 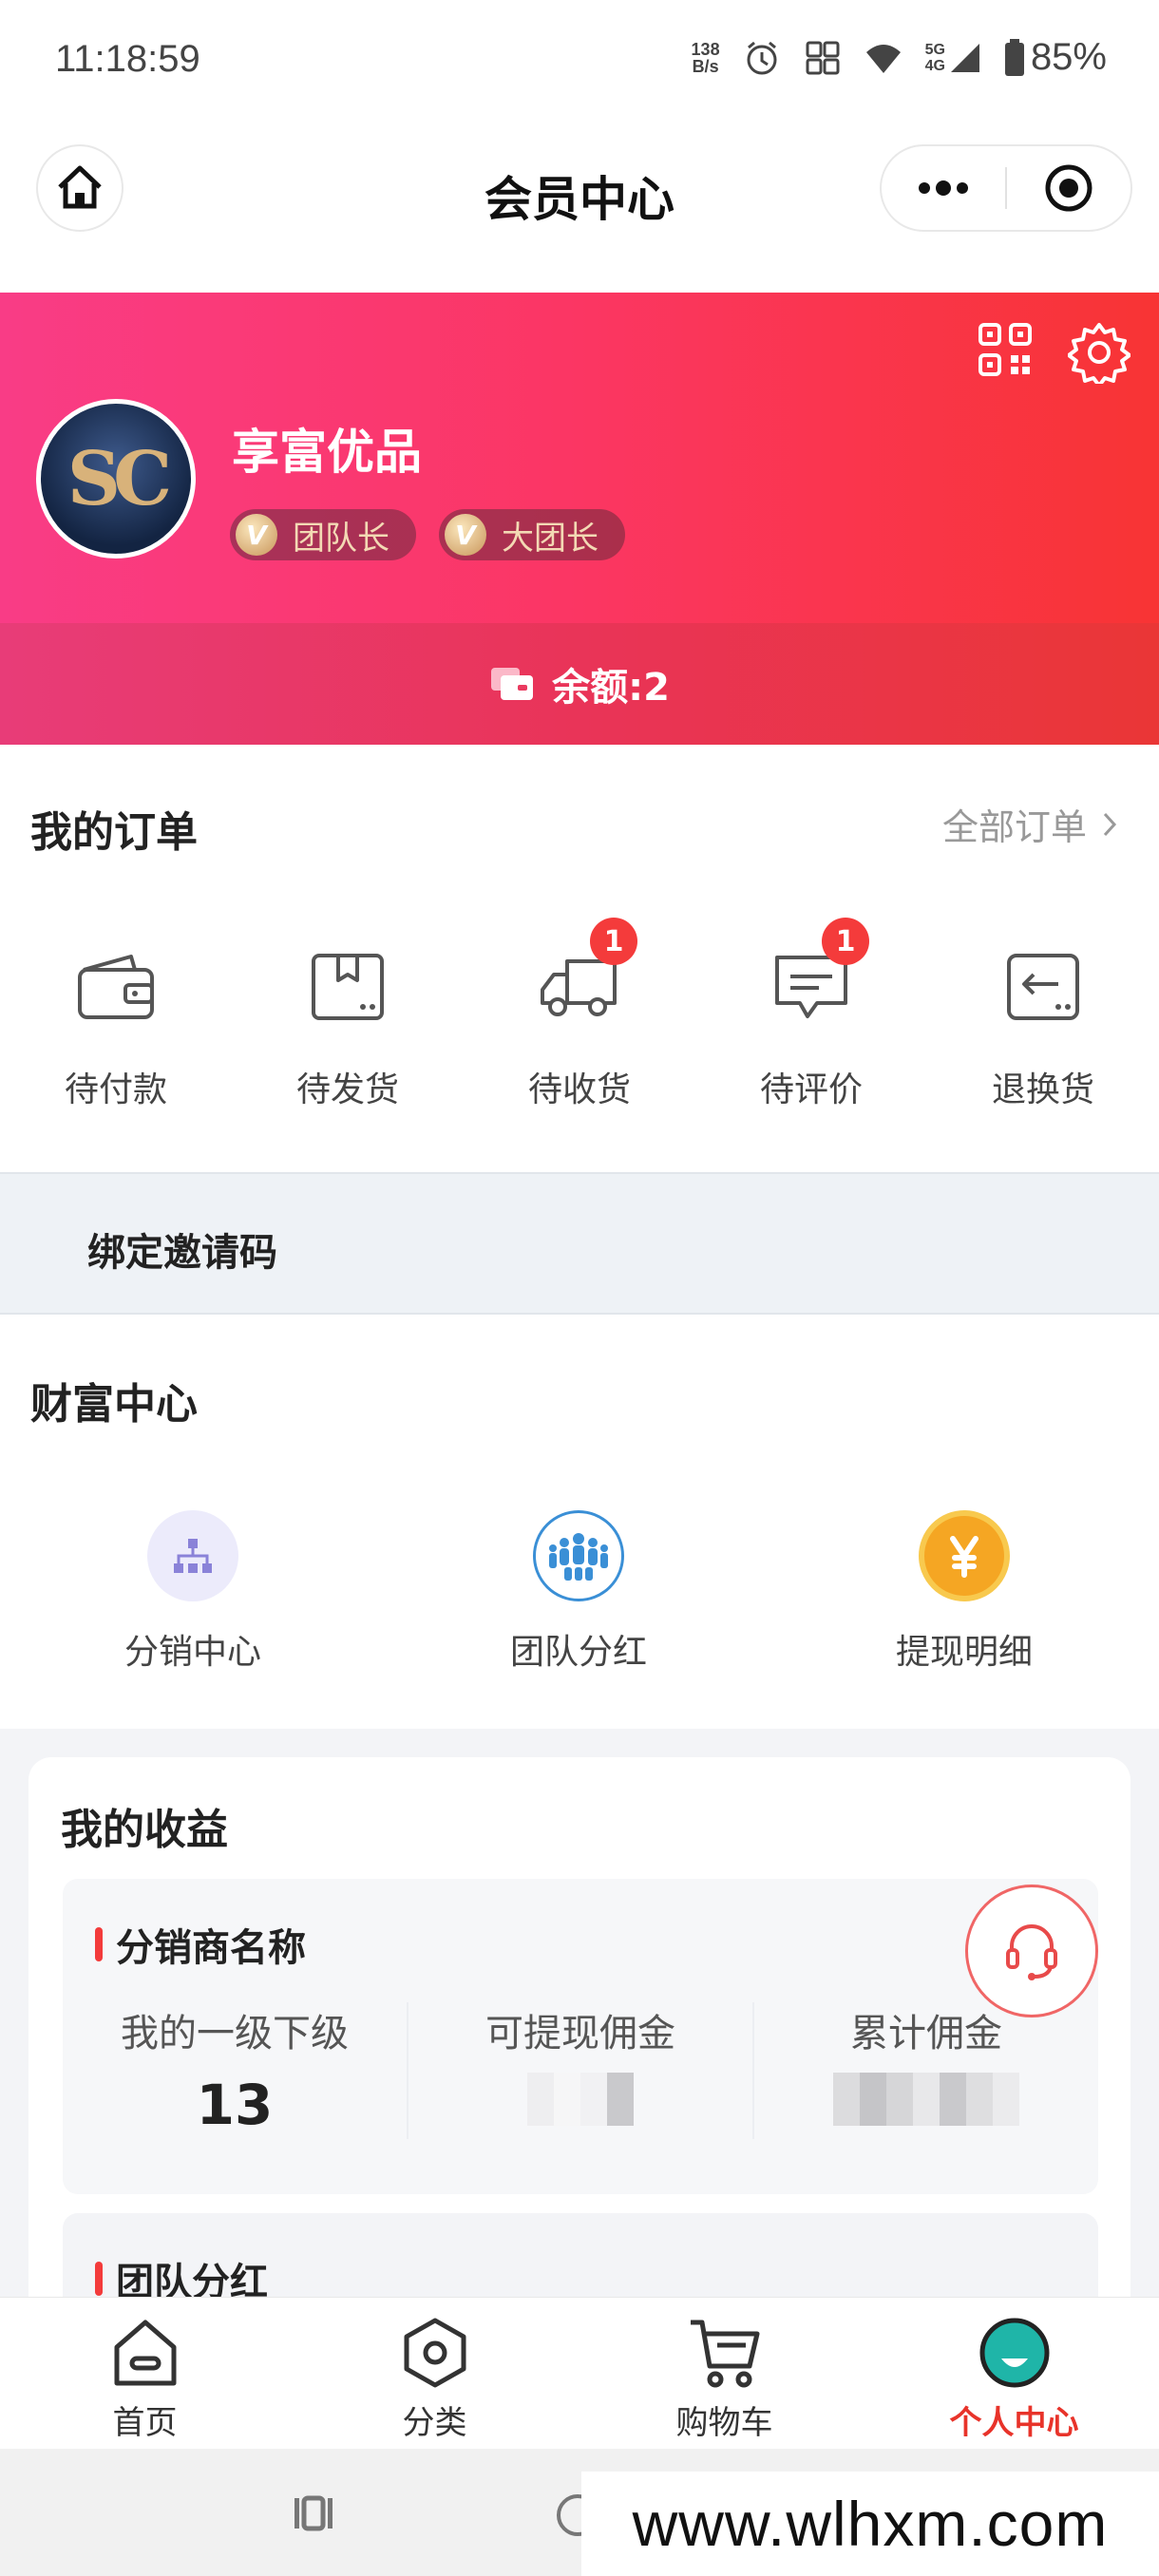 I want to click on cart-icon, so click(x=724, y=2354).